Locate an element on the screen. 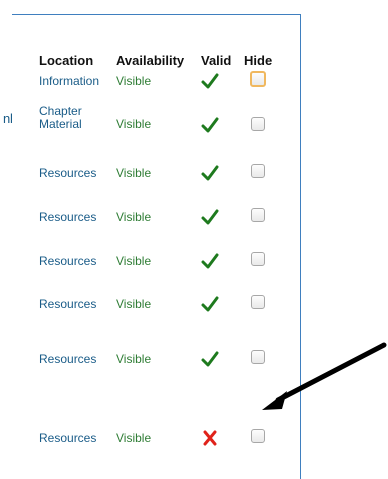 The width and height of the screenshot is (388, 479). location-cell: Information is located at coordinates (77, 81).